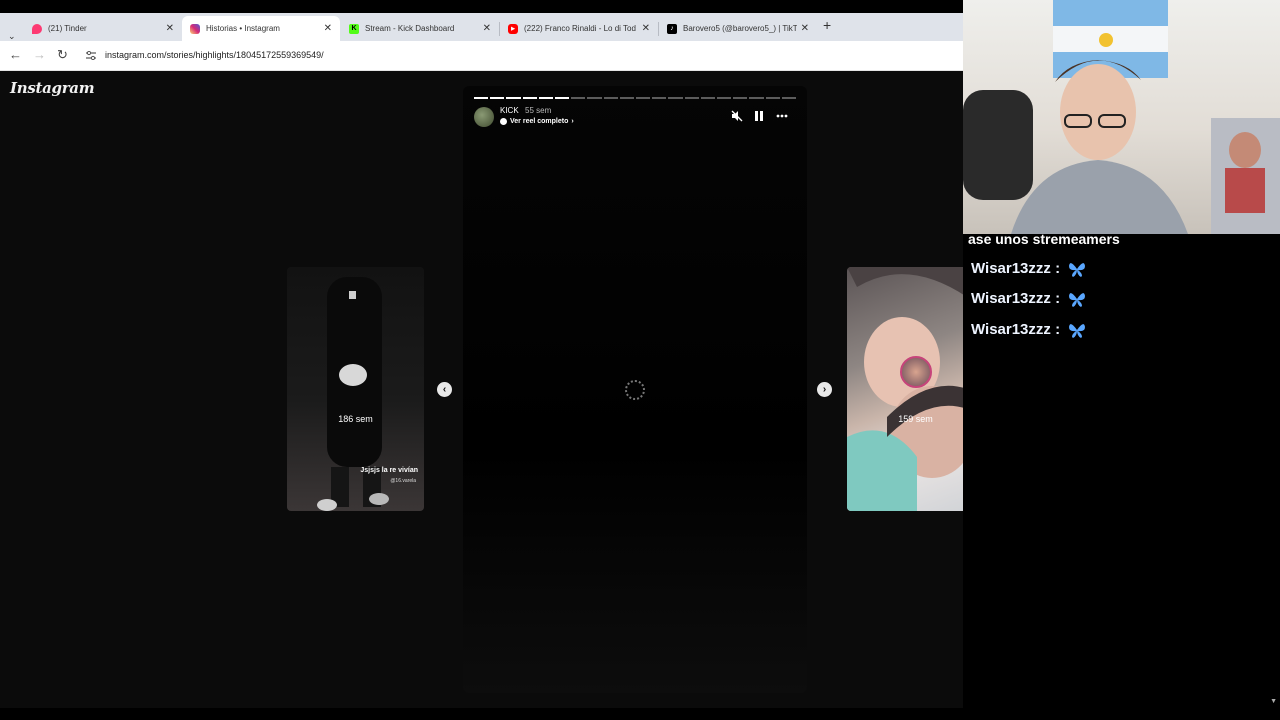 Image resolution: width=1280 pixels, height=720 pixels. Describe the element at coordinates (103, 28) in the screenshot. I see `tab-tinder: (21) Tinder ✕` at that location.